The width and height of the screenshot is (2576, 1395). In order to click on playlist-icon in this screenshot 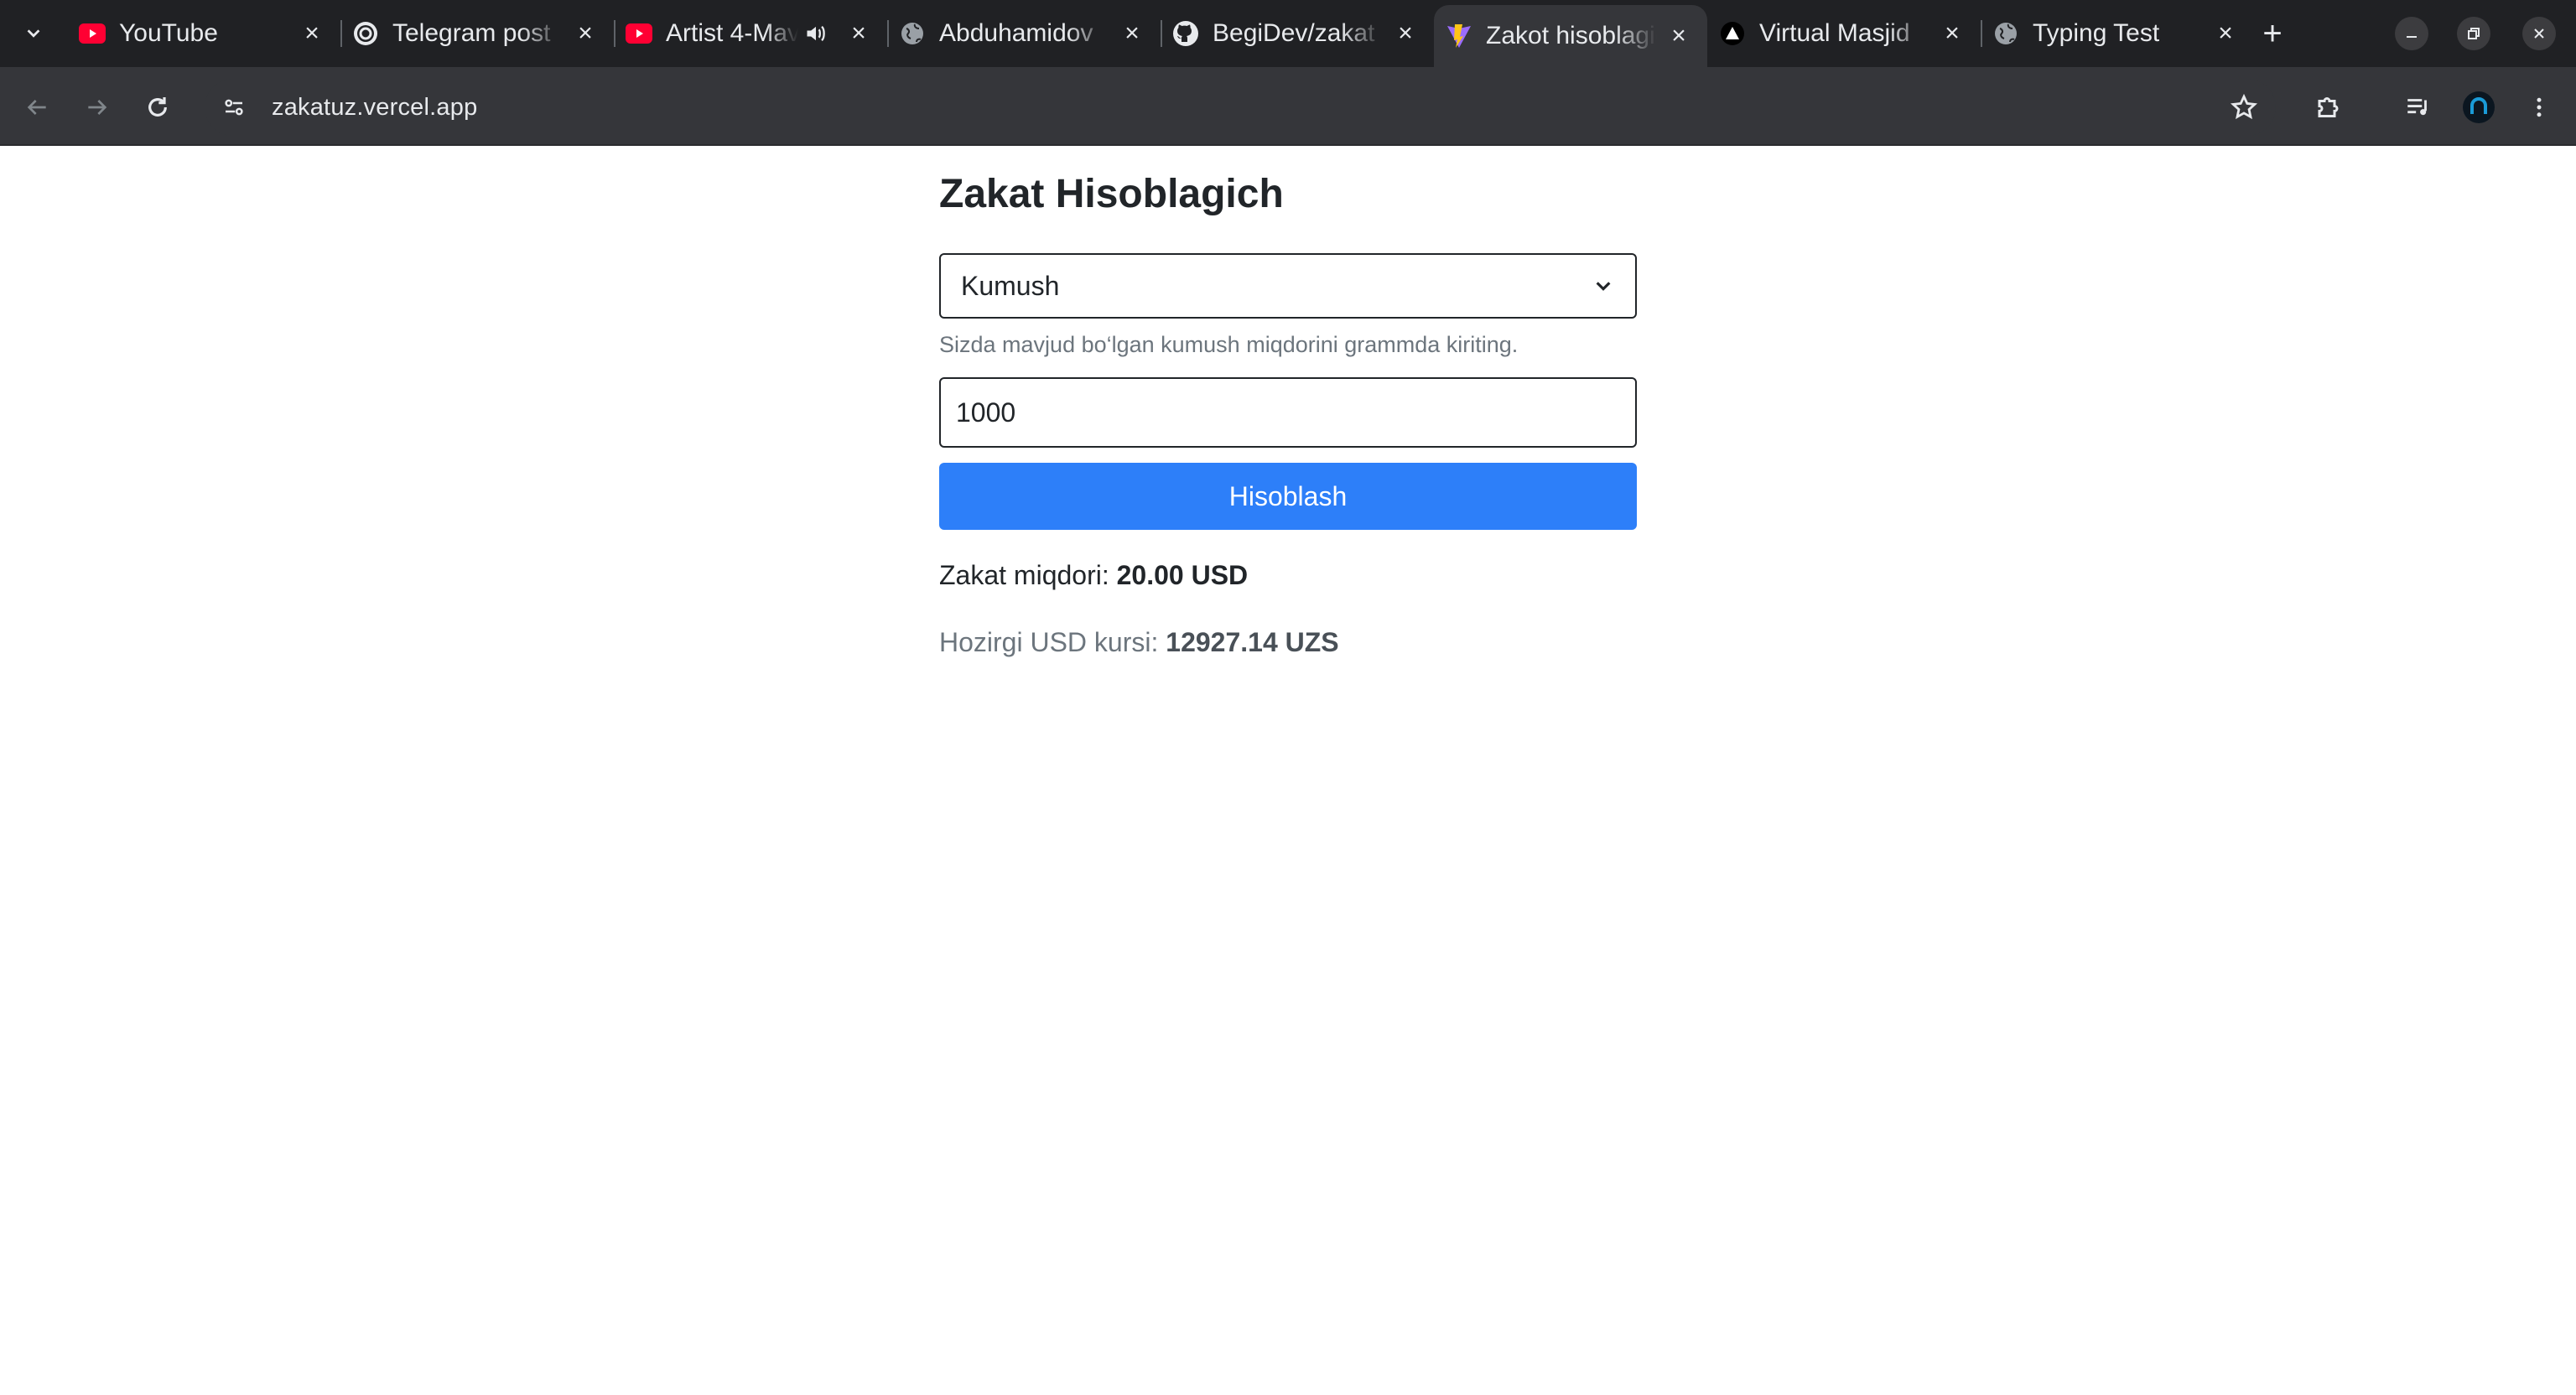, I will do `click(2417, 107)`.